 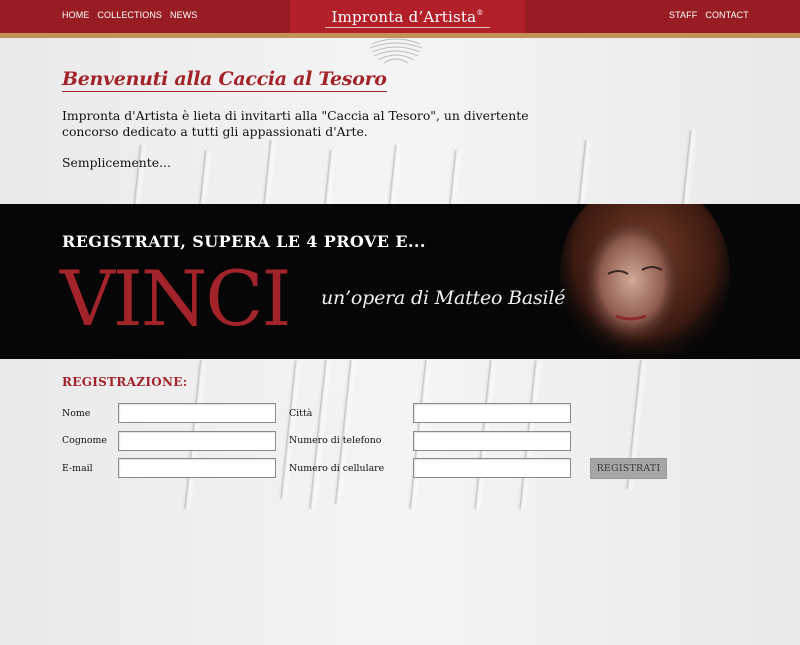 What do you see at coordinates (197, 468) in the screenshot?
I see `email-input` at bounding box center [197, 468].